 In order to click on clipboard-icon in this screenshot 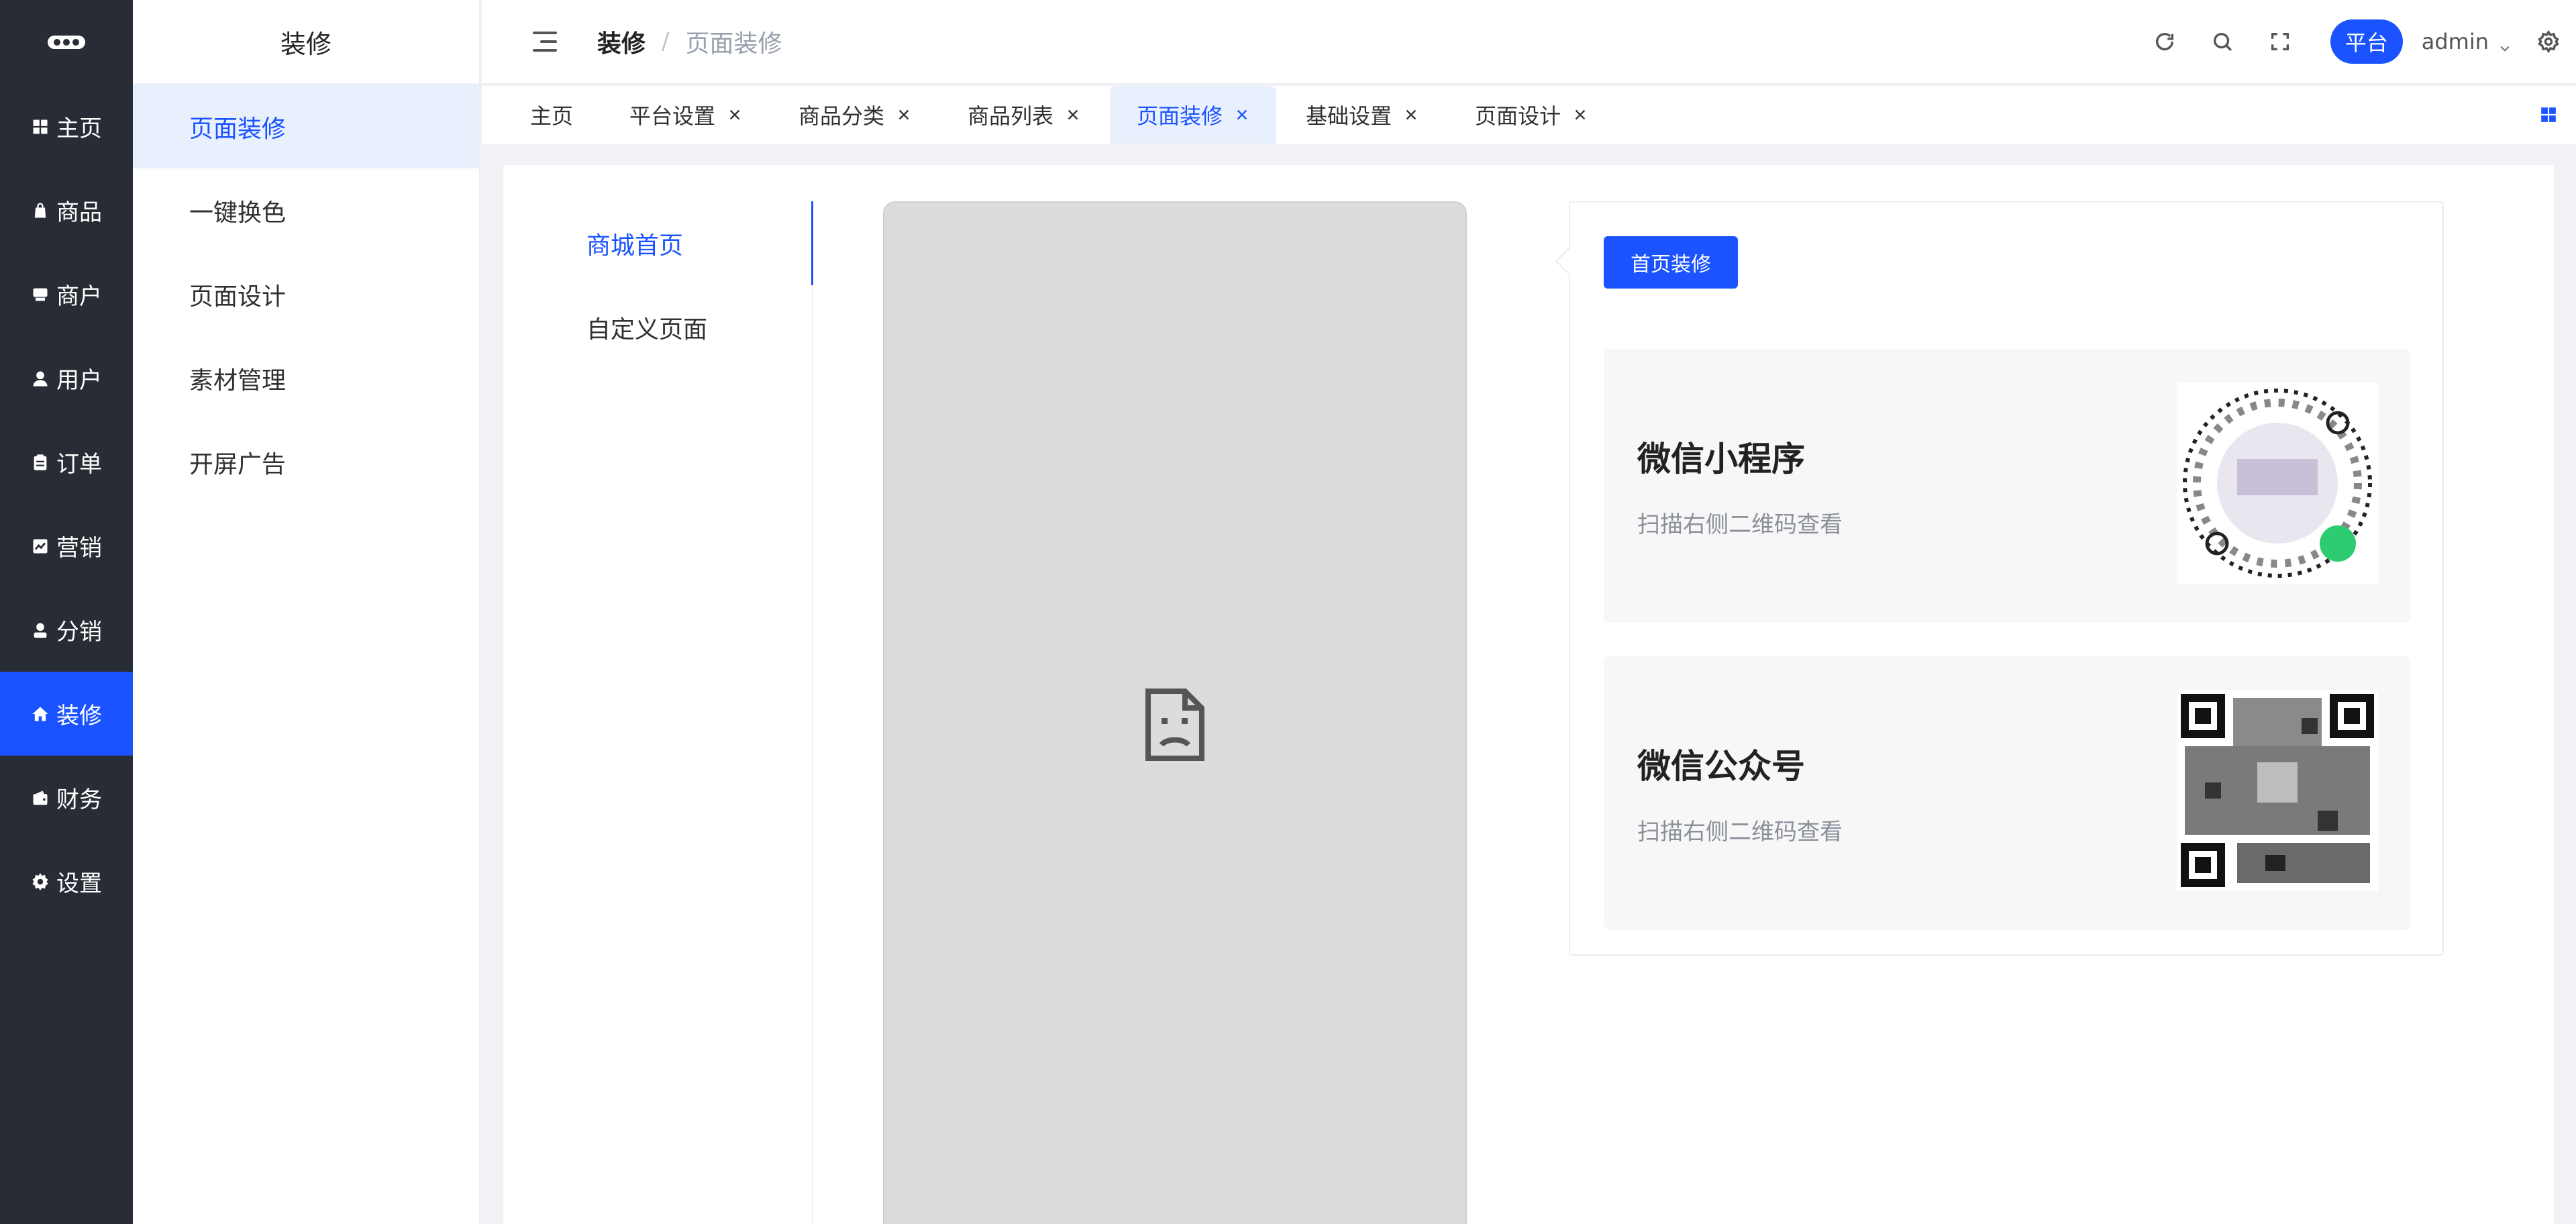, I will do `click(40, 462)`.